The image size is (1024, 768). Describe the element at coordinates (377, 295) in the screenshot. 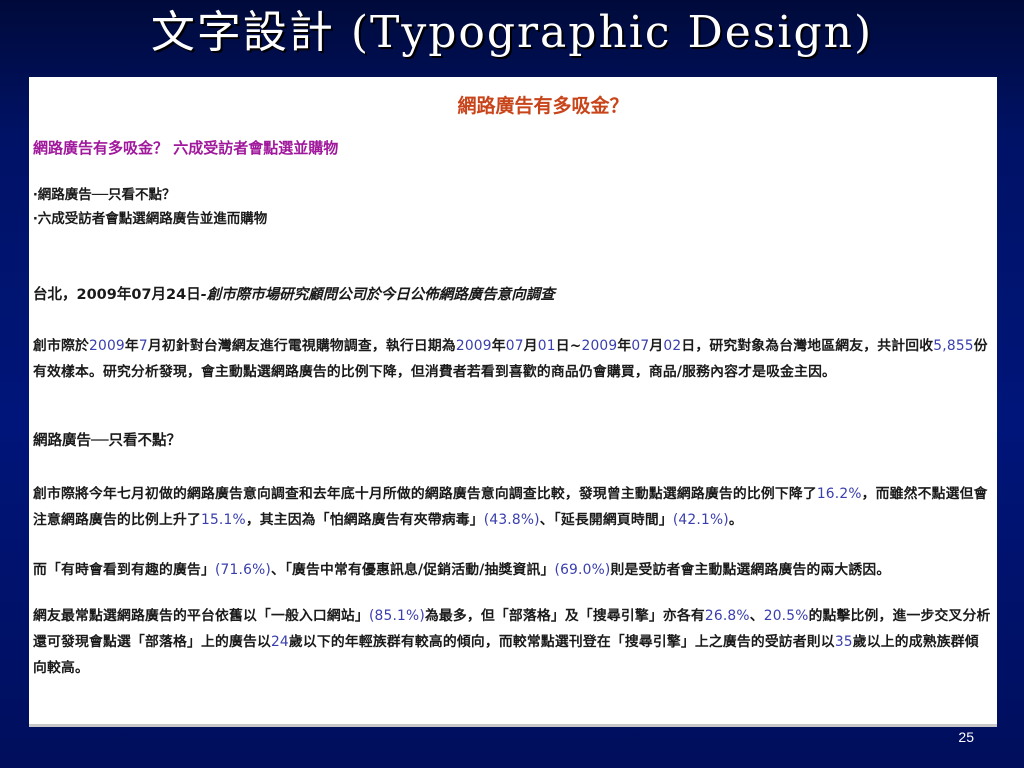

I see `dateline-source: -創市際市場研究顧問公司於今日公佈網路廣告意向調查` at that location.